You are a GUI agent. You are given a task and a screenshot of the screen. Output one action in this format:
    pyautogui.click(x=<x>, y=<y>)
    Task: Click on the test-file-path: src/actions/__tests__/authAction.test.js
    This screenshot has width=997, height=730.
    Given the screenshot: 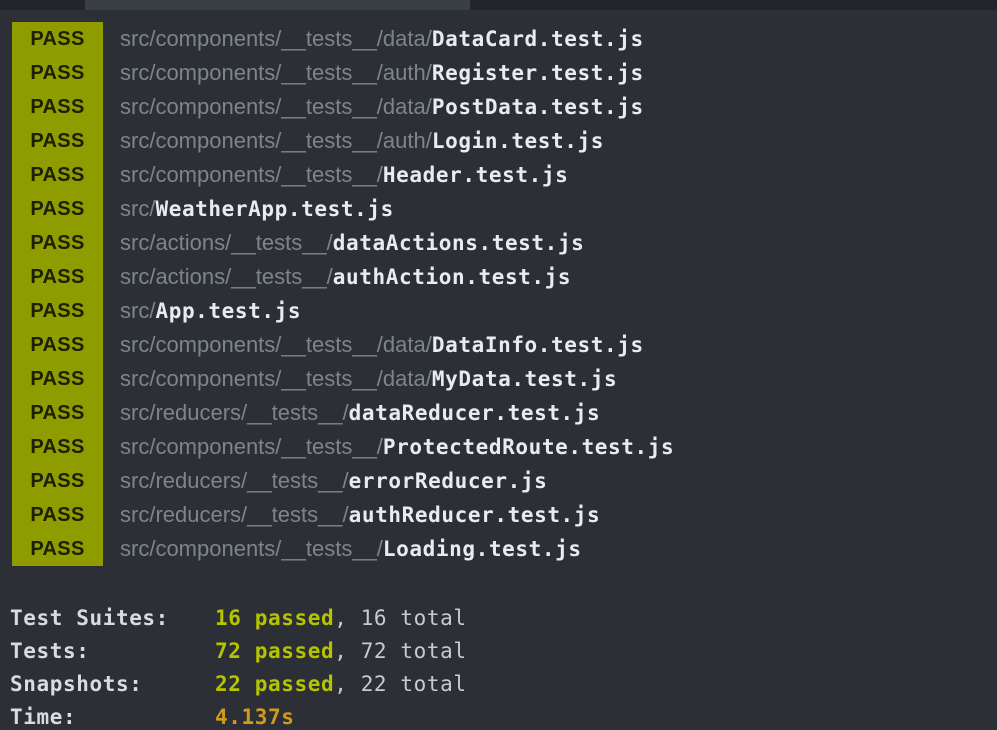 What is the action you would take?
    pyautogui.click(x=345, y=277)
    